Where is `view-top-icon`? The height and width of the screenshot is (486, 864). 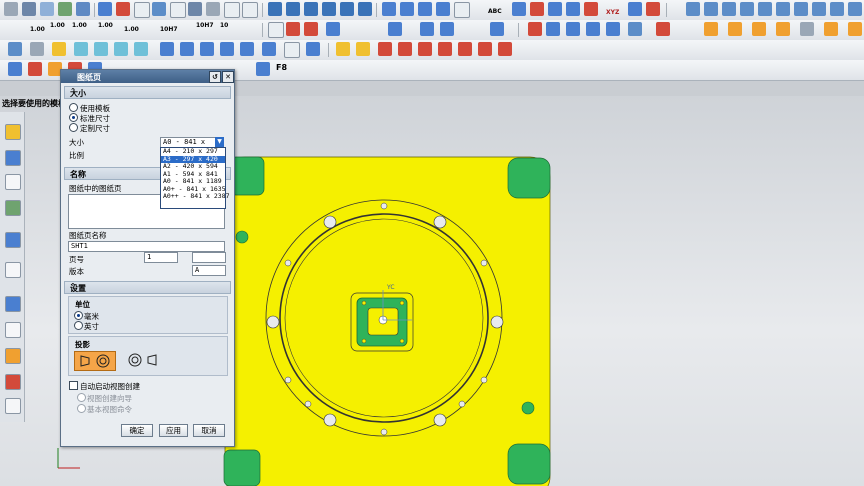
view-top-icon is located at coordinates (269, 49).